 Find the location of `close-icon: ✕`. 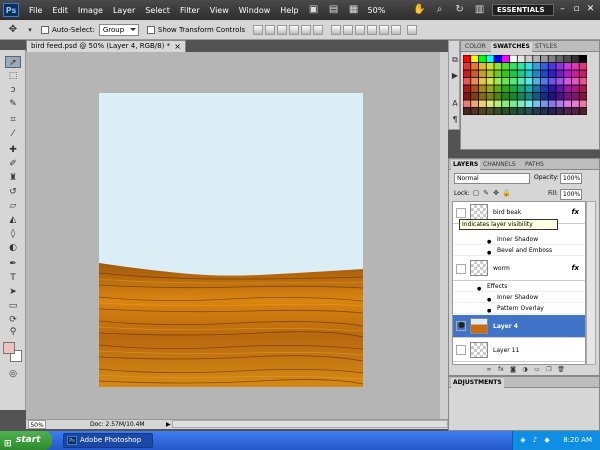

close-icon: ✕ is located at coordinates (590, 9).